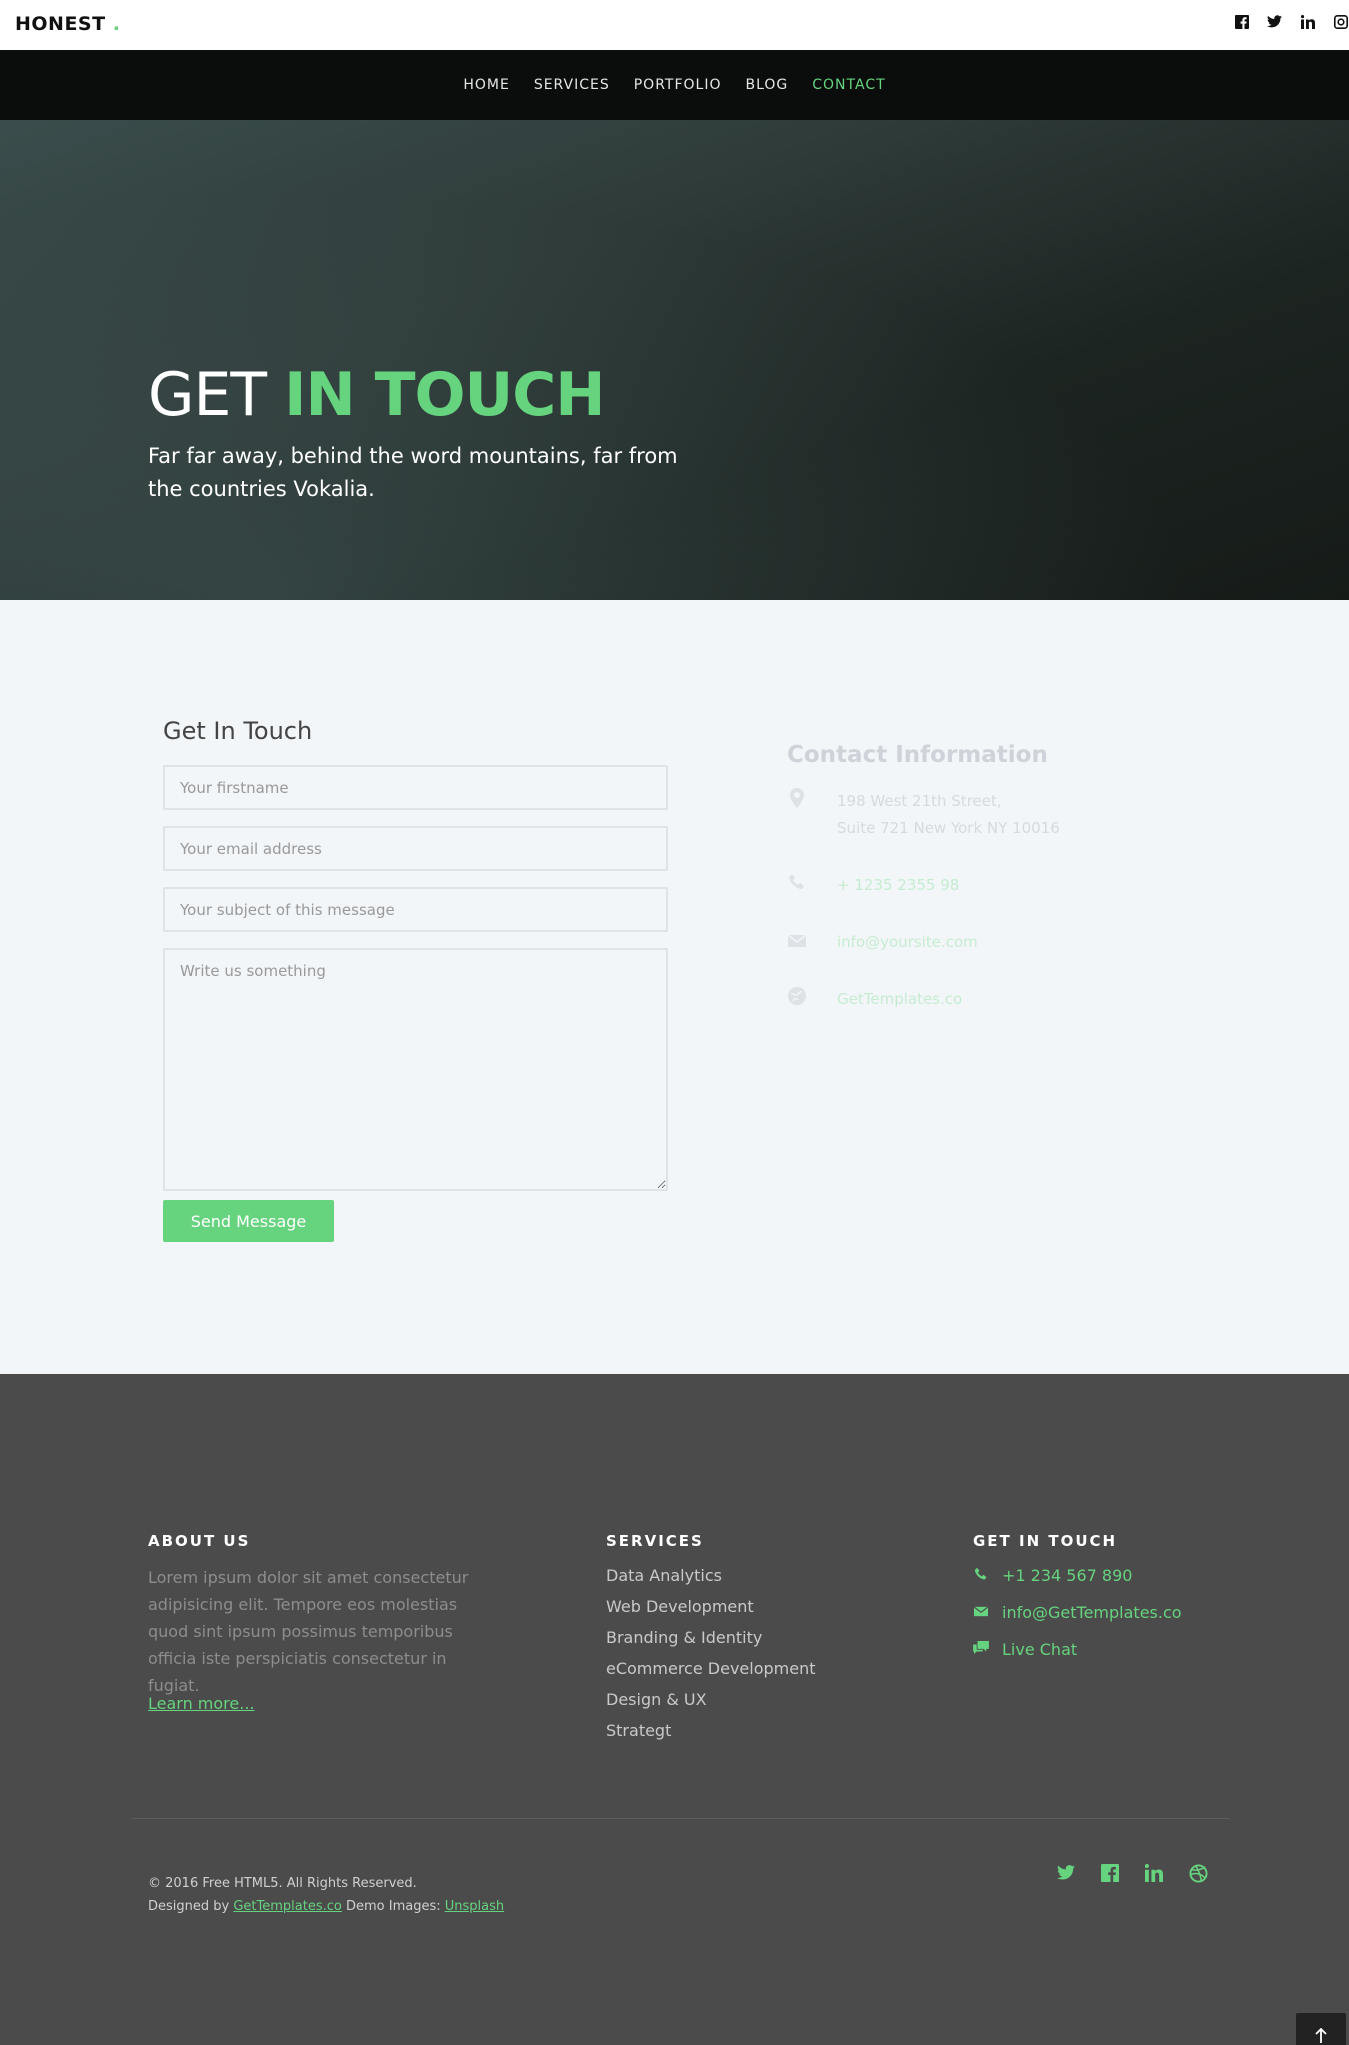 The width and height of the screenshot is (1349, 2045). I want to click on main-nav: HOME SERVICES PORTFOLIO BLOG CONTACT, so click(674, 85).